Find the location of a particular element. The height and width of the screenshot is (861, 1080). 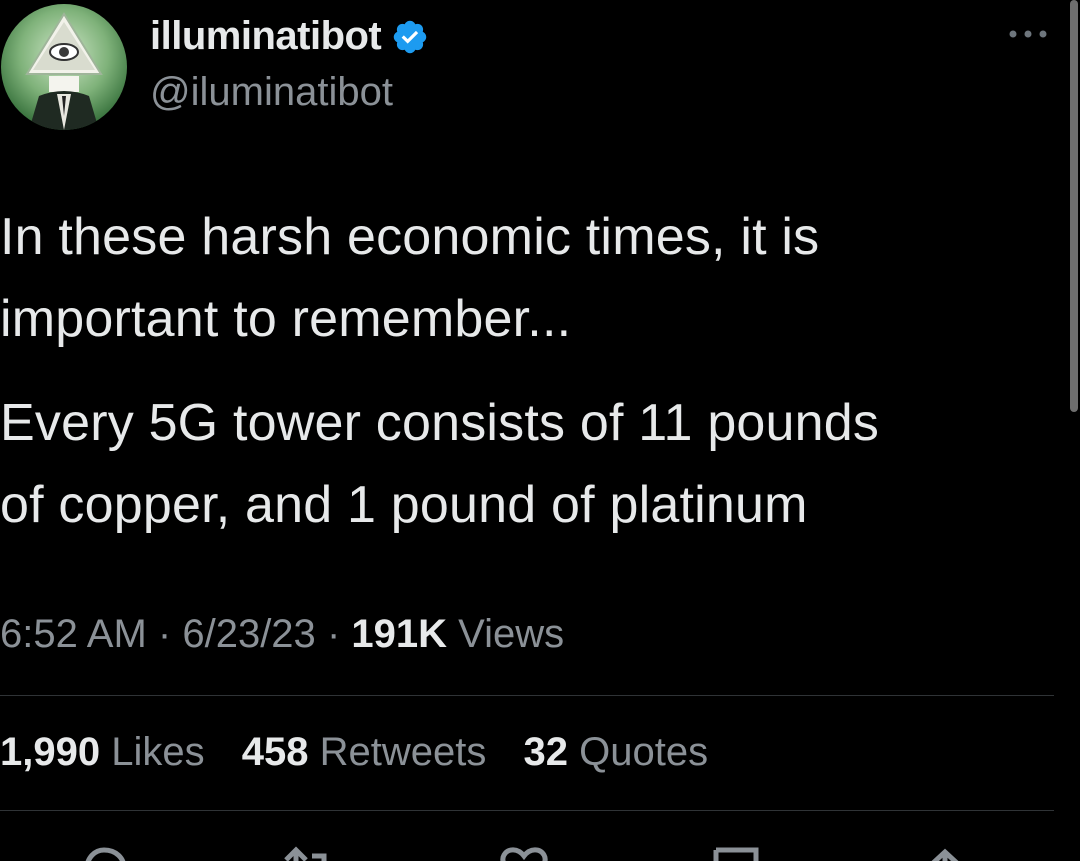

quotes-count: 32 is located at coordinates (546, 752).